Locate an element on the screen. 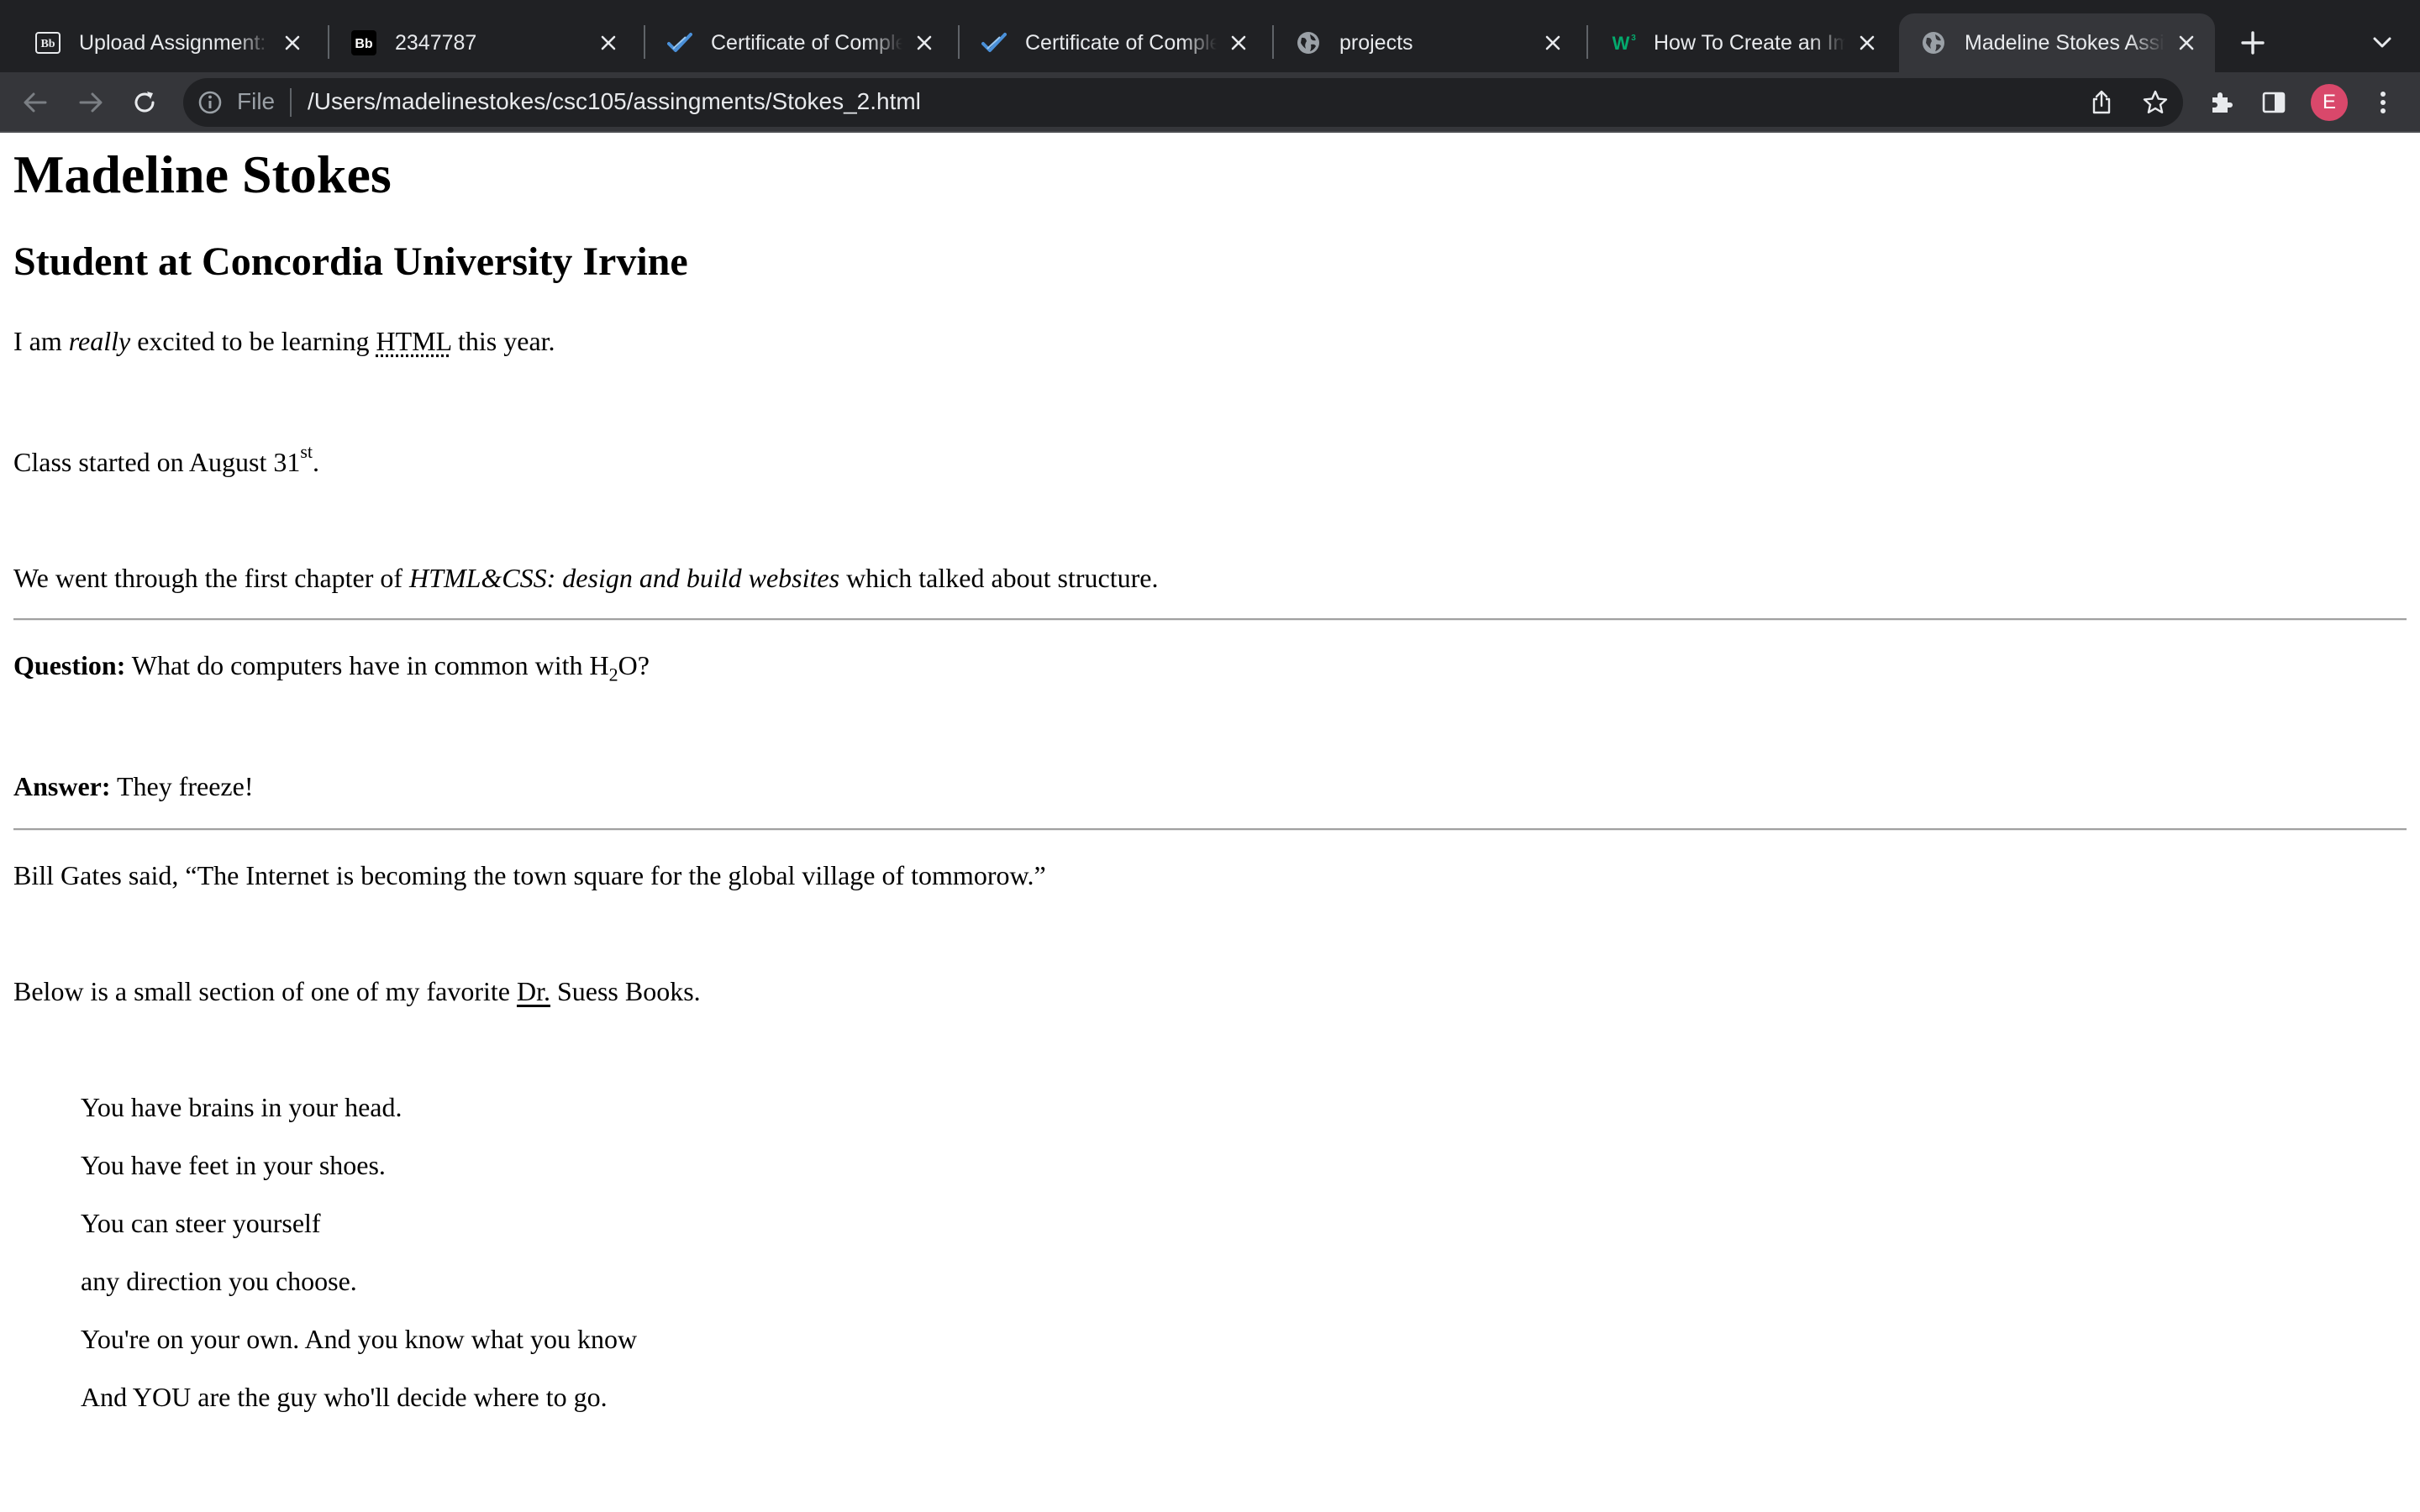 The height and width of the screenshot is (1512, 2420). arrow-right-icon is located at coordinates (91, 102).